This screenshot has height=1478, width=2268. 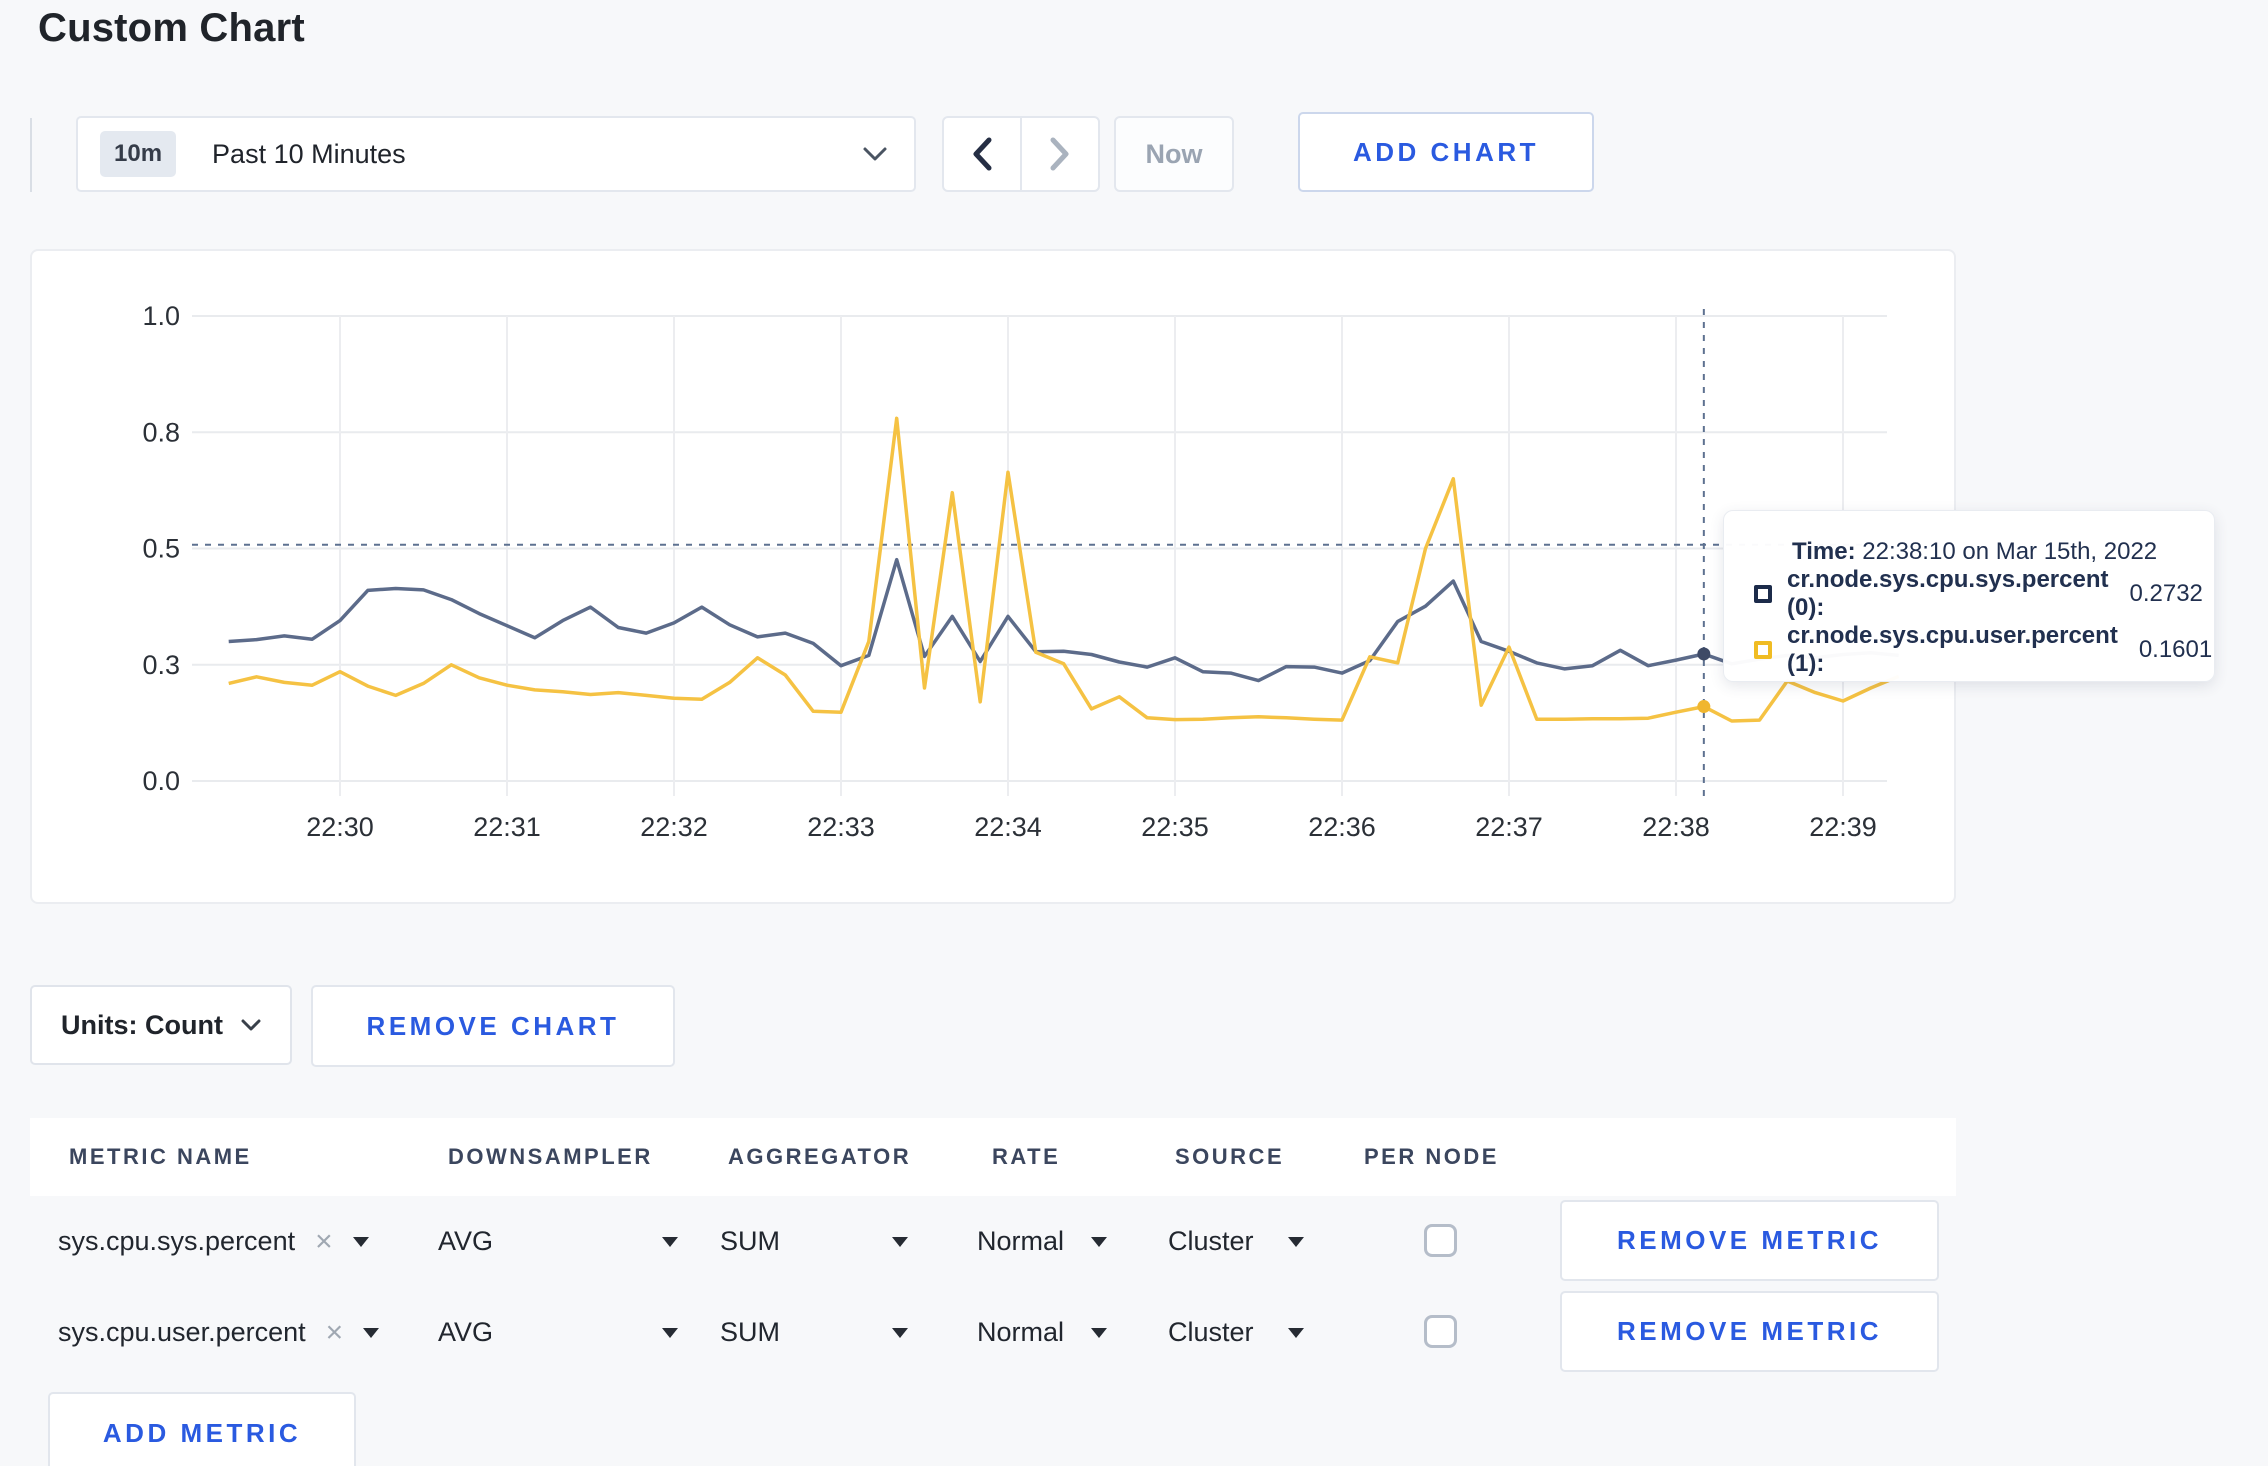 What do you see at coordinates (2010, 551) in the screenshot?
I see `tooltip-time-value: 22:38:10 on Mar 15th, 2022` at bounding box center [2010, 551].